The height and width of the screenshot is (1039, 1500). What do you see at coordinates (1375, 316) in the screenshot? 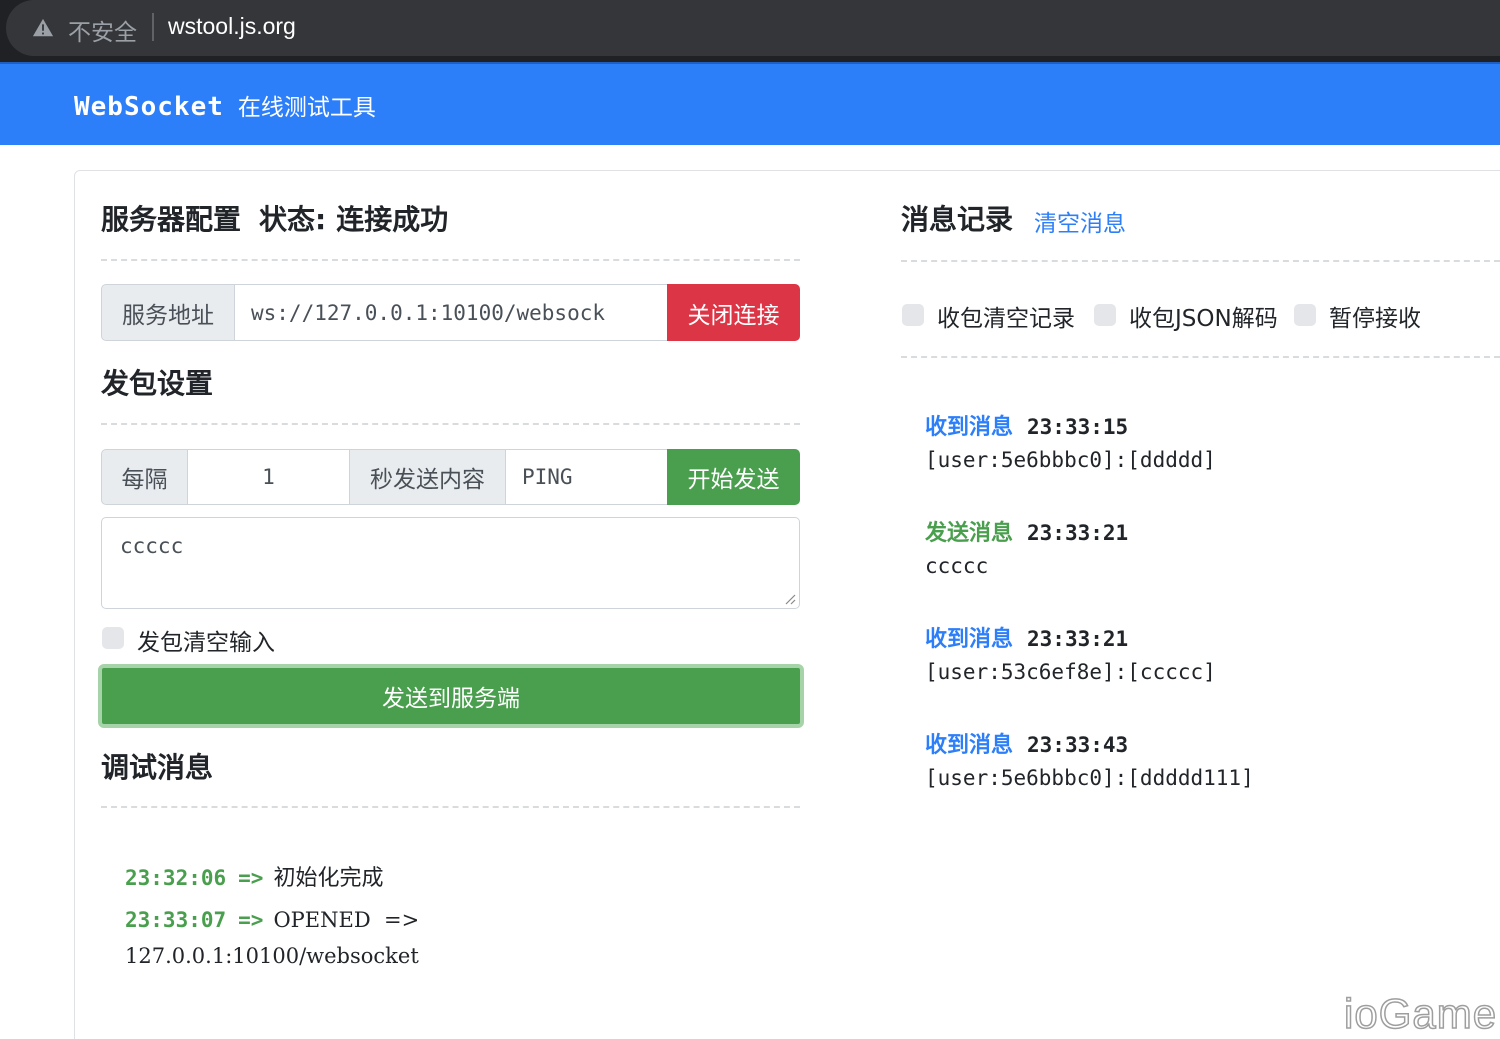
I see `pause-receive-label: 暂停接收` at bounding box center [1375, 316].